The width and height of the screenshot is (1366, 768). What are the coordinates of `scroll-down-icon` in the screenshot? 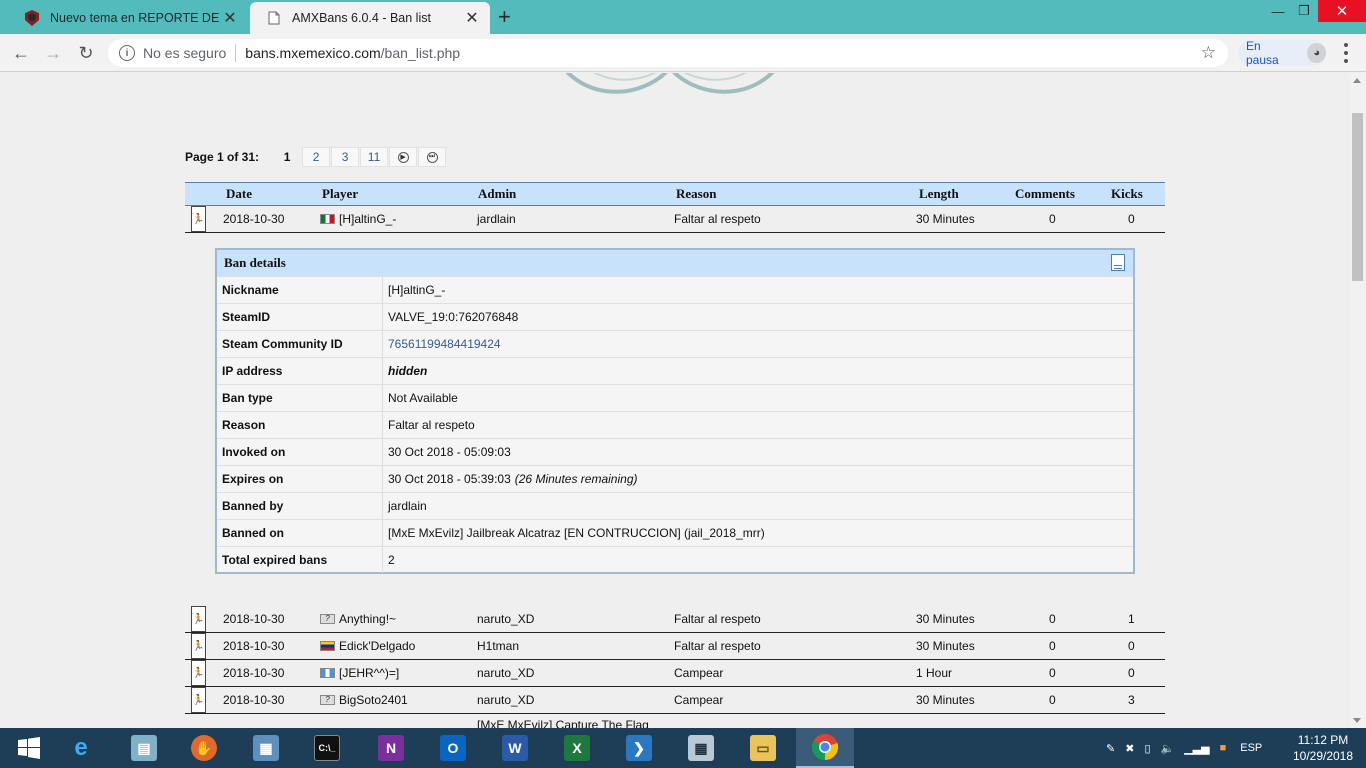 It's located at (1357, 720).